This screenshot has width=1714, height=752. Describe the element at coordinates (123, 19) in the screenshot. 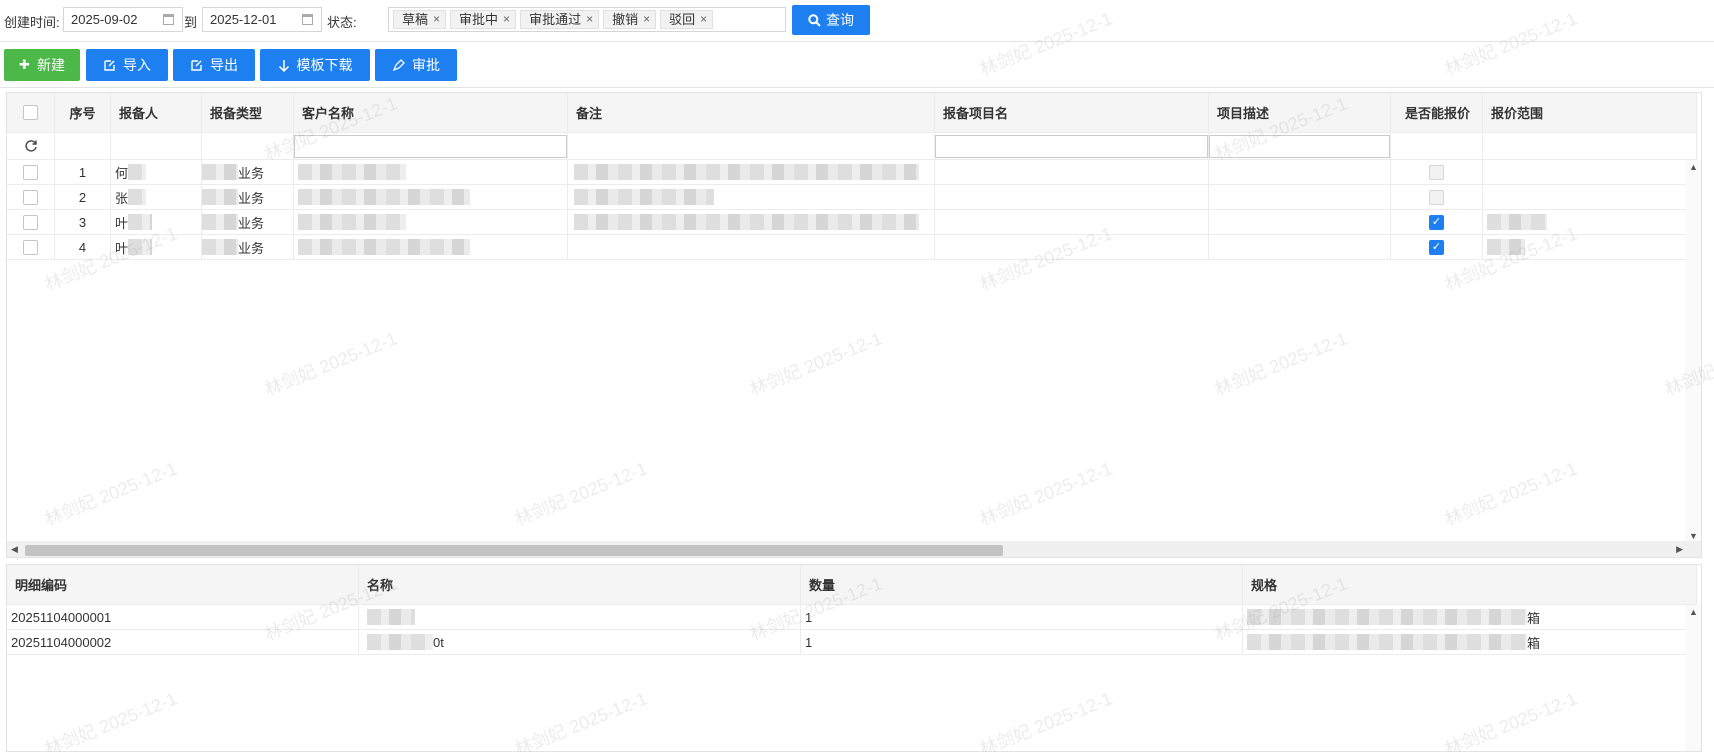

I see `start-date-input: 2025-09-02` at that location.